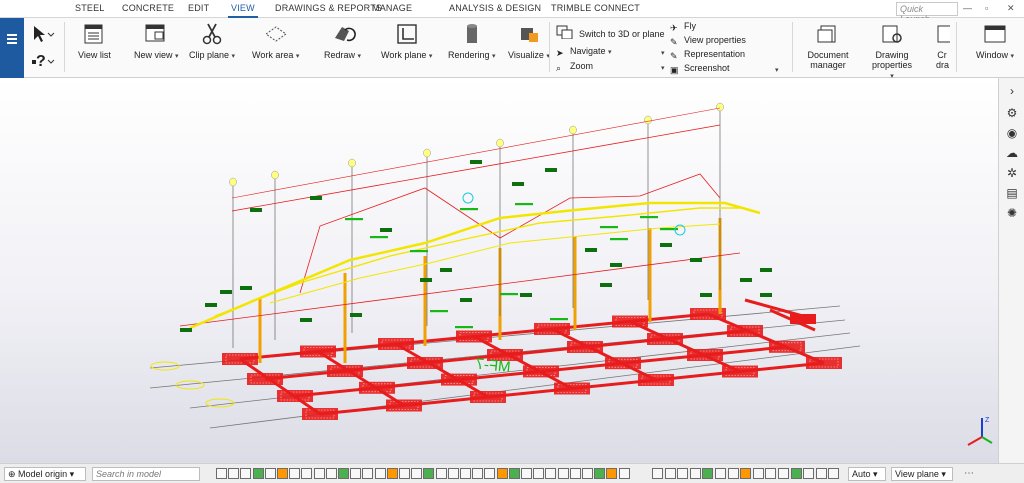 This screenshot has width=1024, height=483. Describe the element at coordinates (469, 209) in the screenshot. I see `annotation-text` at that location.